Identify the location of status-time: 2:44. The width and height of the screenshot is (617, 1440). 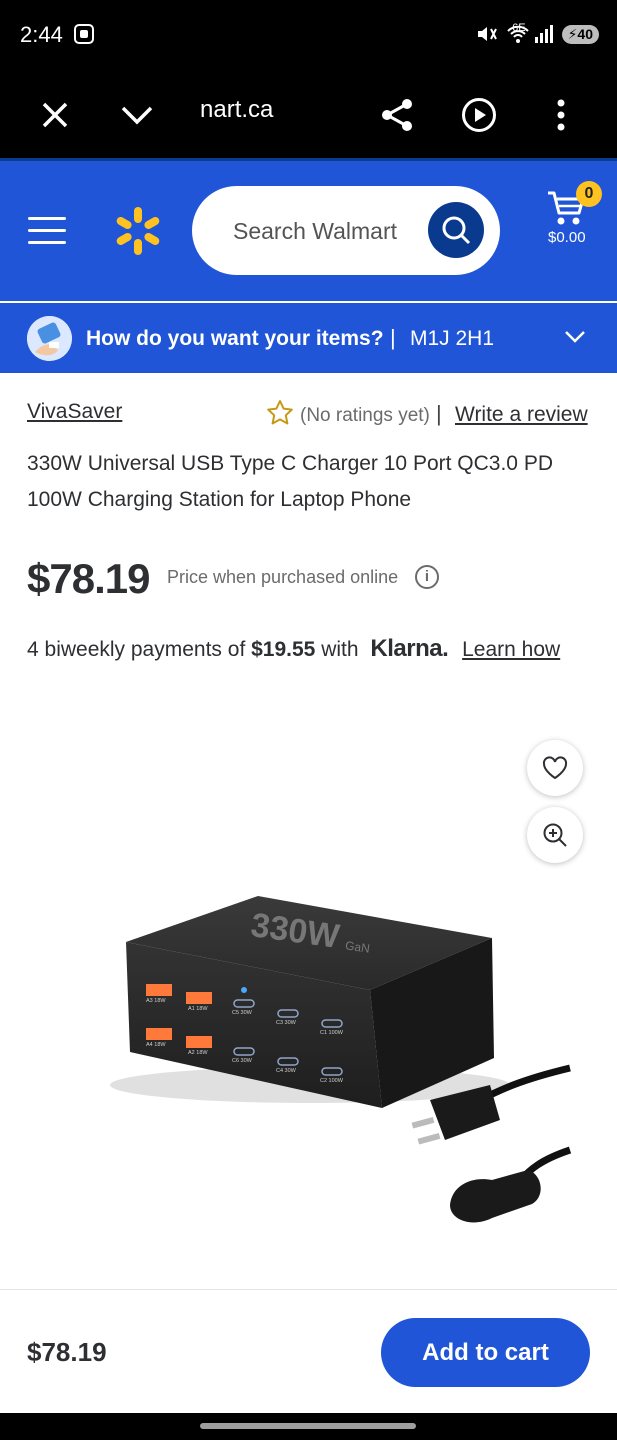
(41, 34).